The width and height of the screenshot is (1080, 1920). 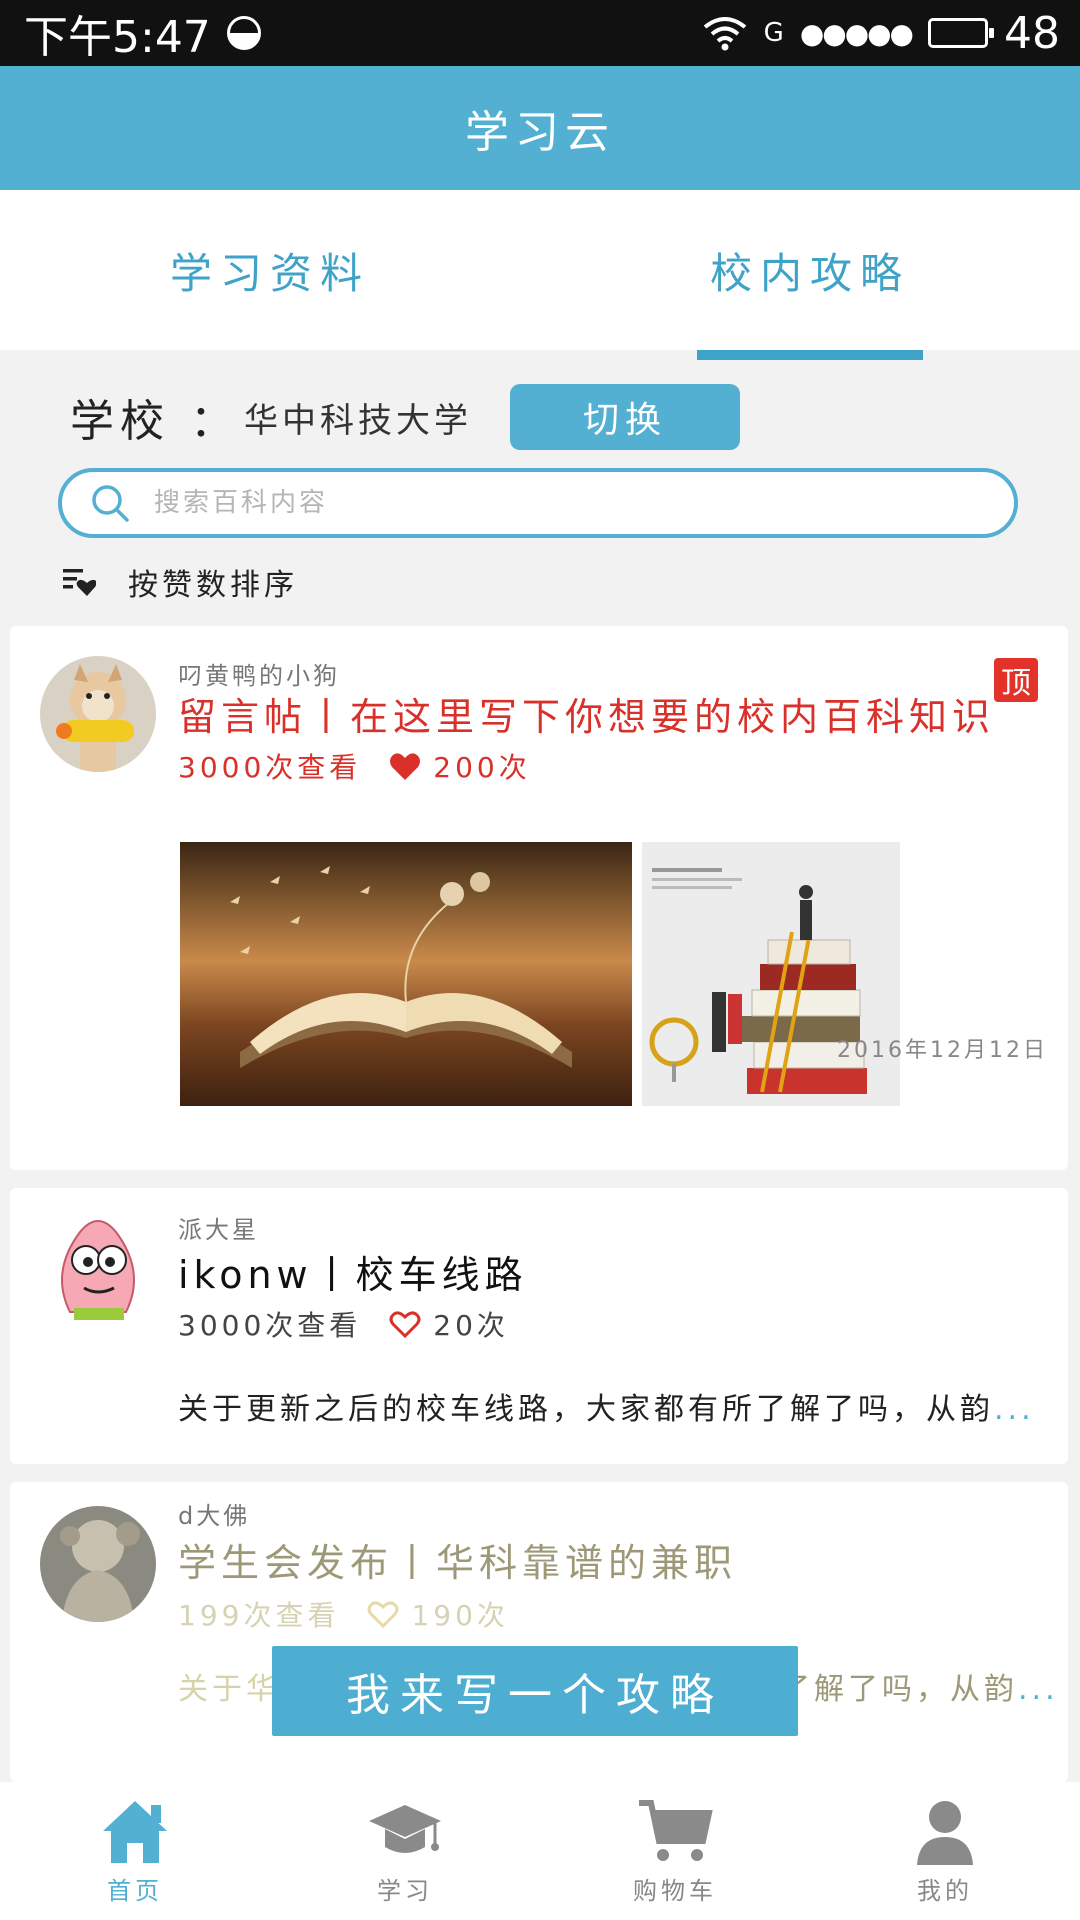 What do you see at coordinates (625, 417) in the screenshot?
I see `switch-school-button: 切换` at bounding box center [625, 417].